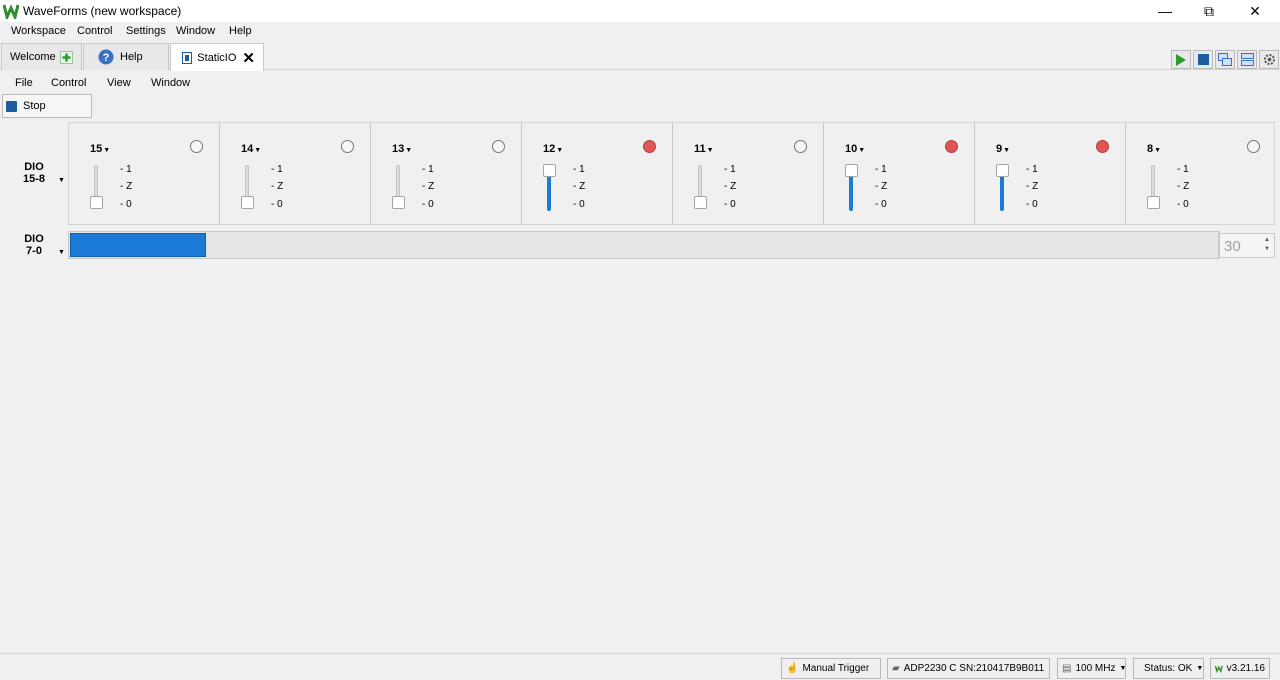 This screenshot has width=1280, height=680. I want to click on minimize-button: —, so click(1165, 11).